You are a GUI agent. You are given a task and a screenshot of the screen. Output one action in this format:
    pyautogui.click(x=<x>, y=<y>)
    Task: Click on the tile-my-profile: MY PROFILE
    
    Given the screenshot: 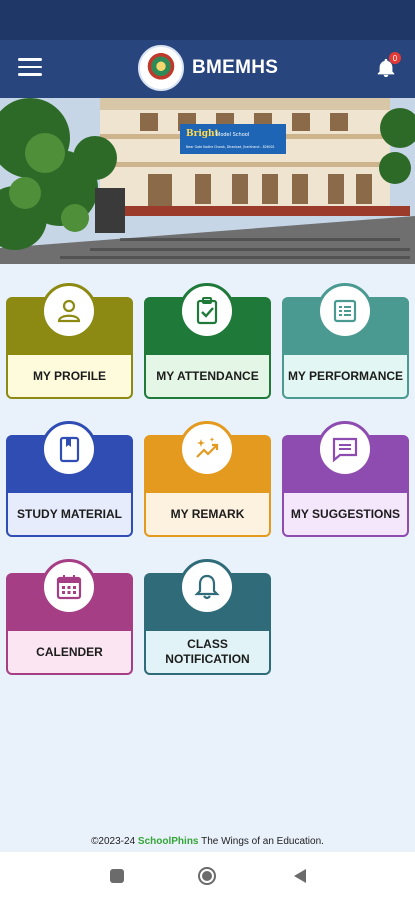 What is the action you would take?
    pyautogui.click(x=69, y=341)
    